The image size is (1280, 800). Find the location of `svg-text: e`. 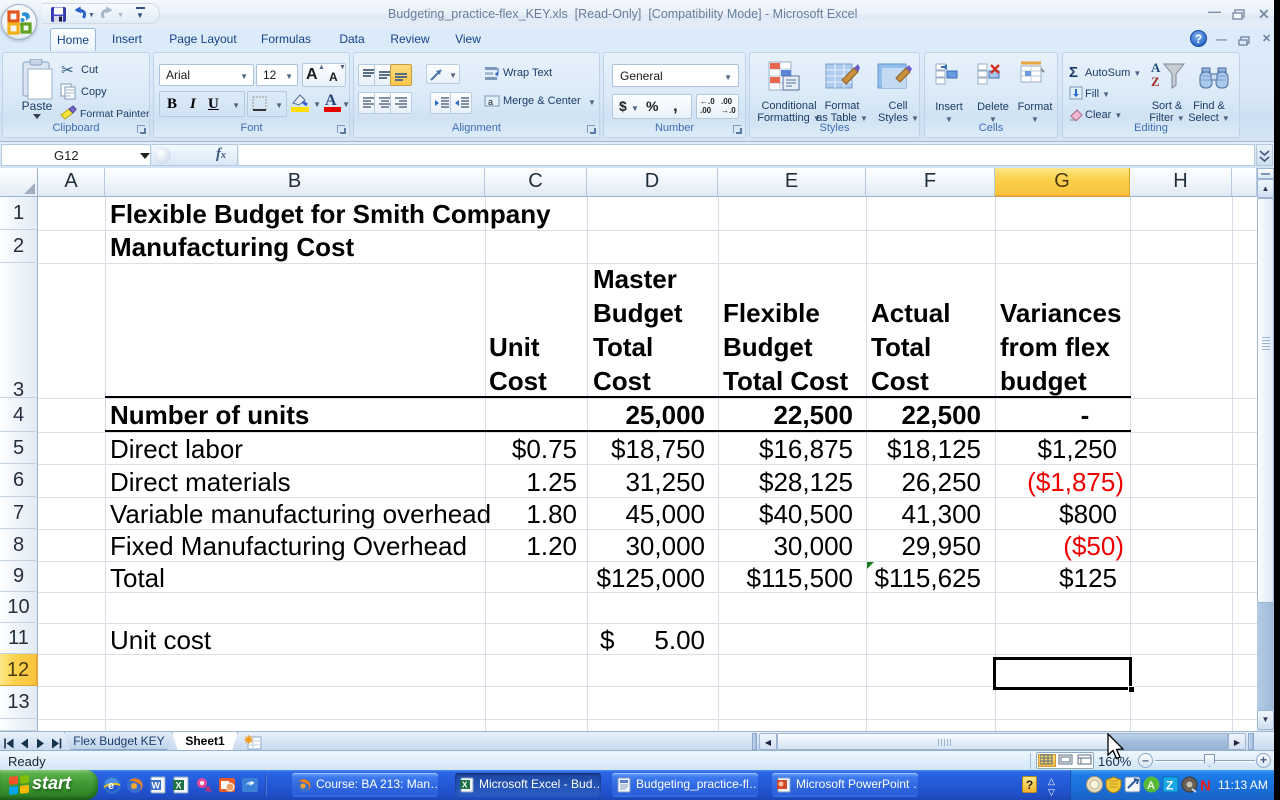

svg-text: e is located at coordinates (111, 786).